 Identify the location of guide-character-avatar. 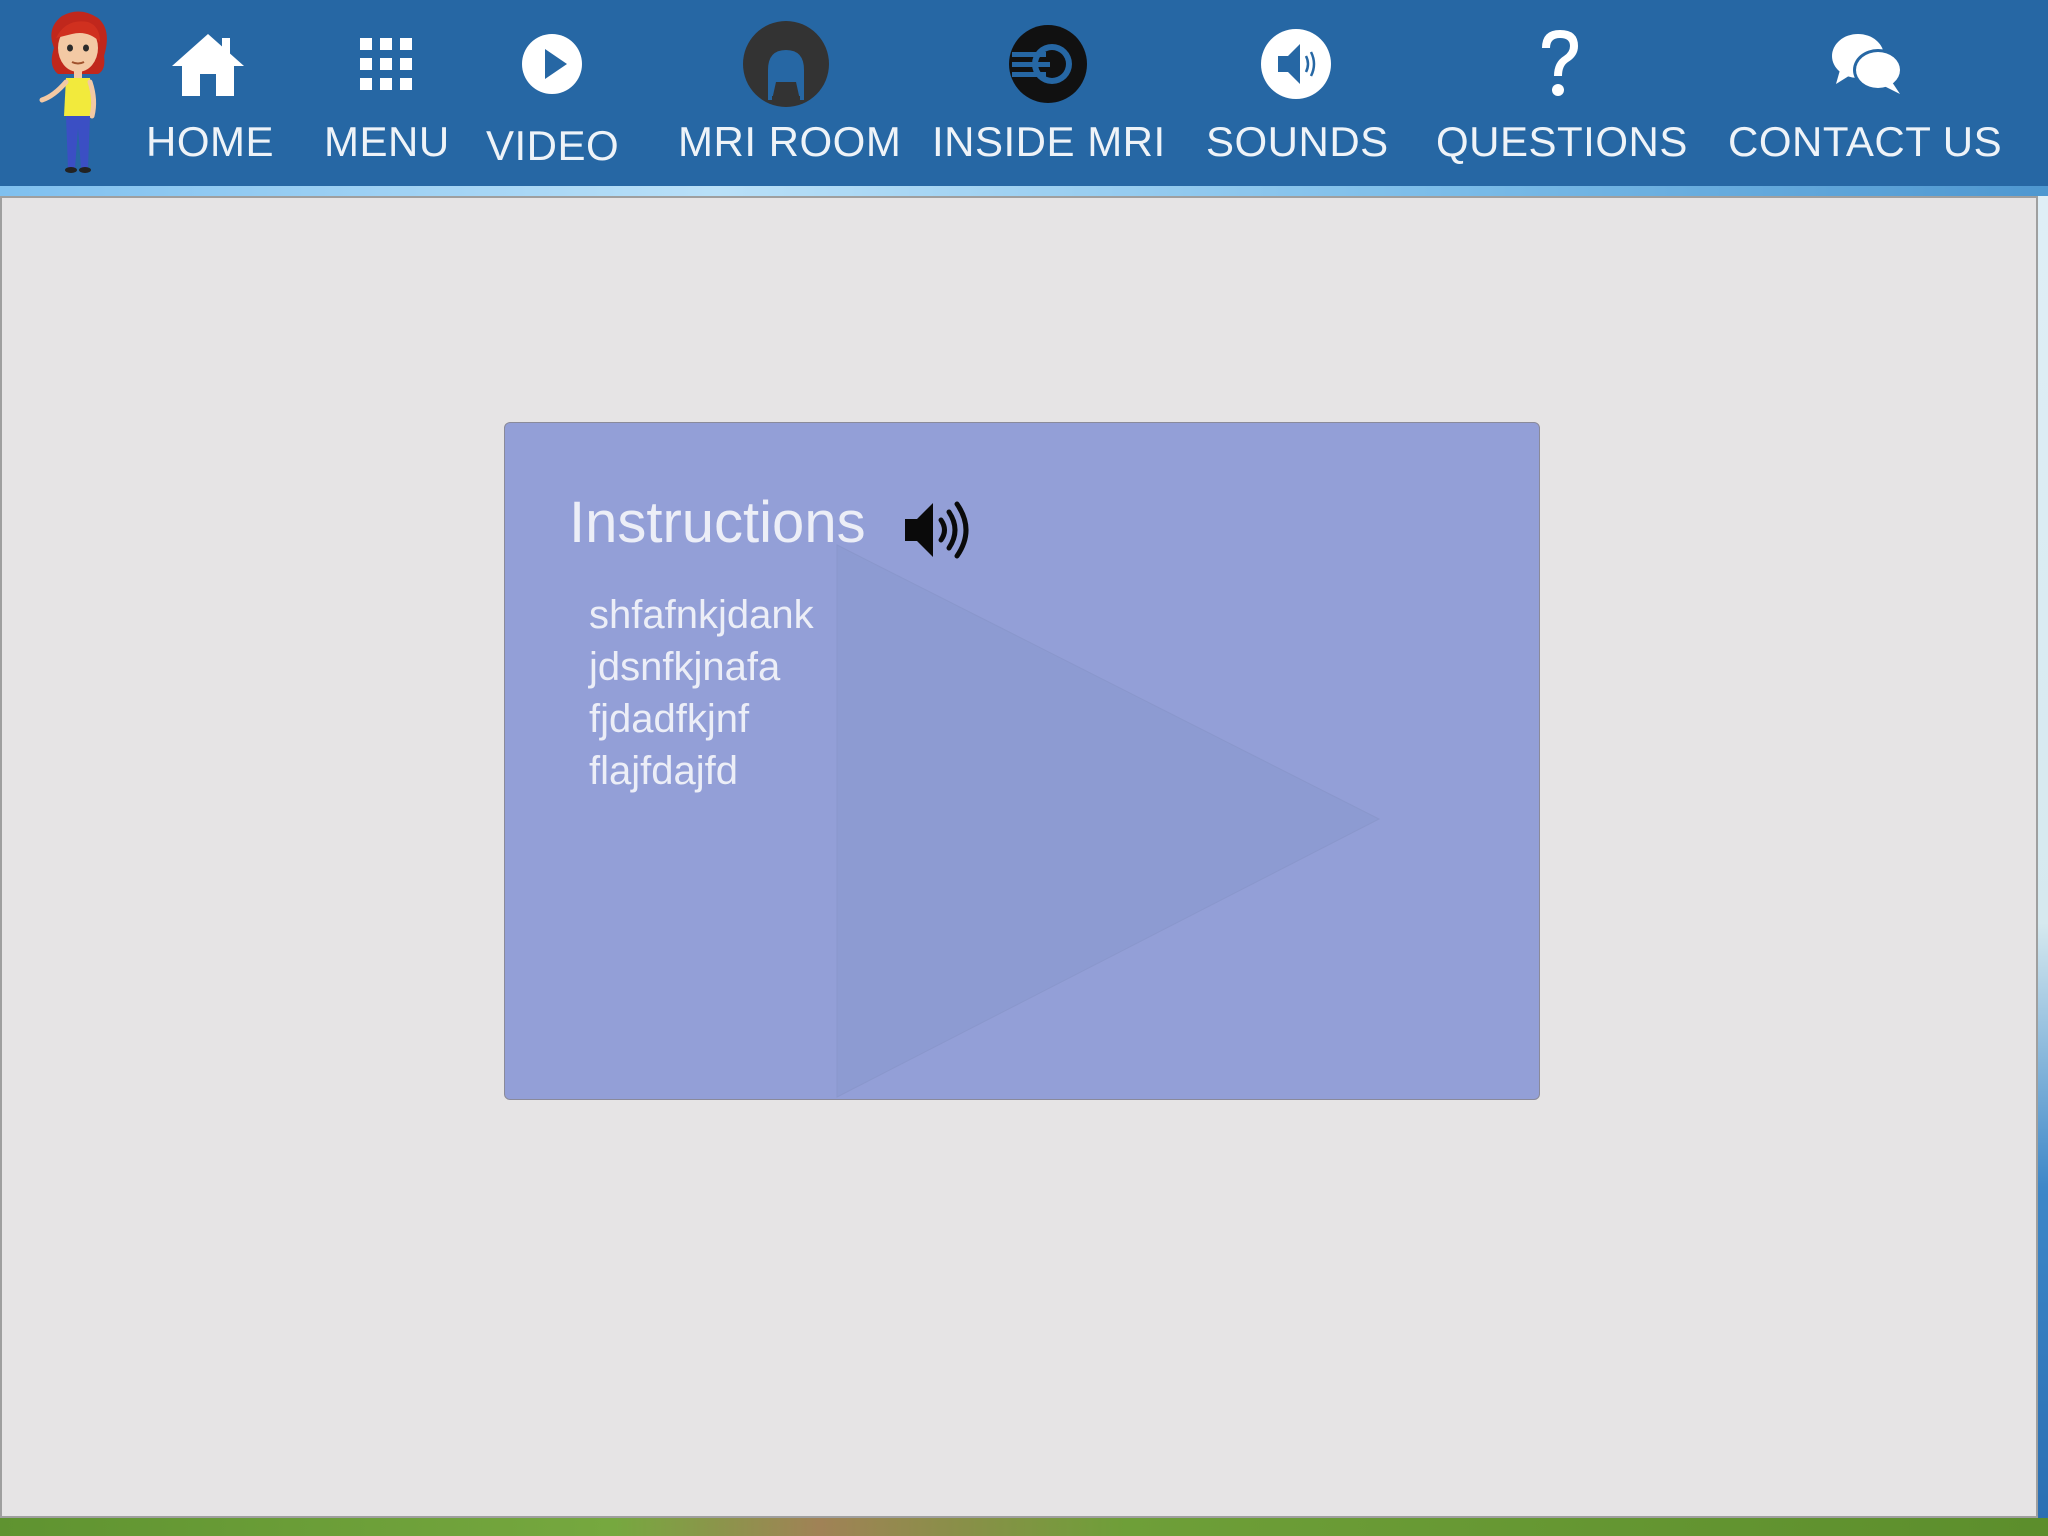
(73, 92).